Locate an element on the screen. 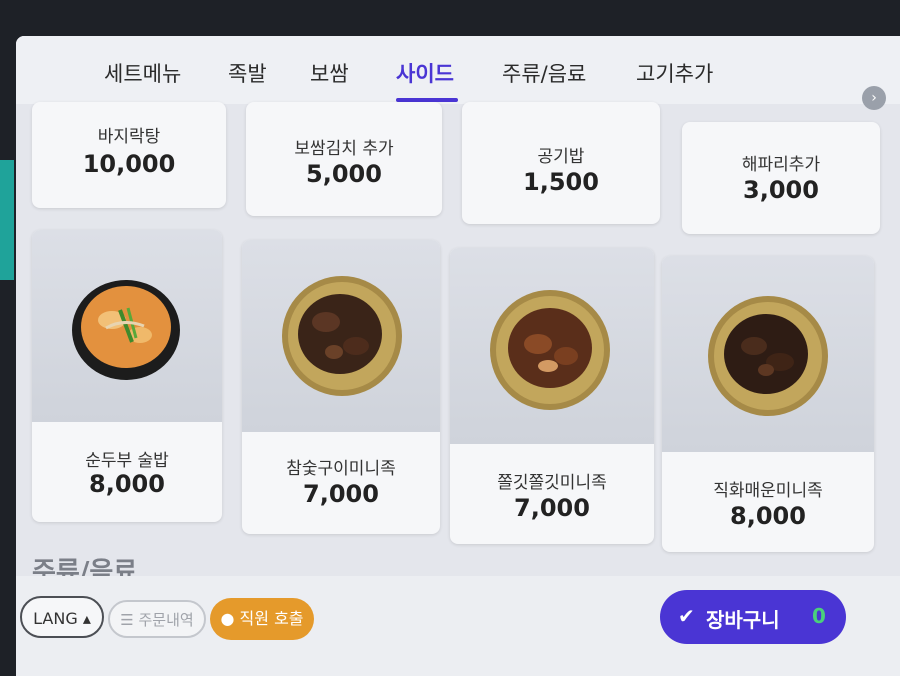 Image resolution: width=900 pixels, height=676 pixels. menu-item-card: 해파리추가 3,000 is located at coordinates (781, 178).